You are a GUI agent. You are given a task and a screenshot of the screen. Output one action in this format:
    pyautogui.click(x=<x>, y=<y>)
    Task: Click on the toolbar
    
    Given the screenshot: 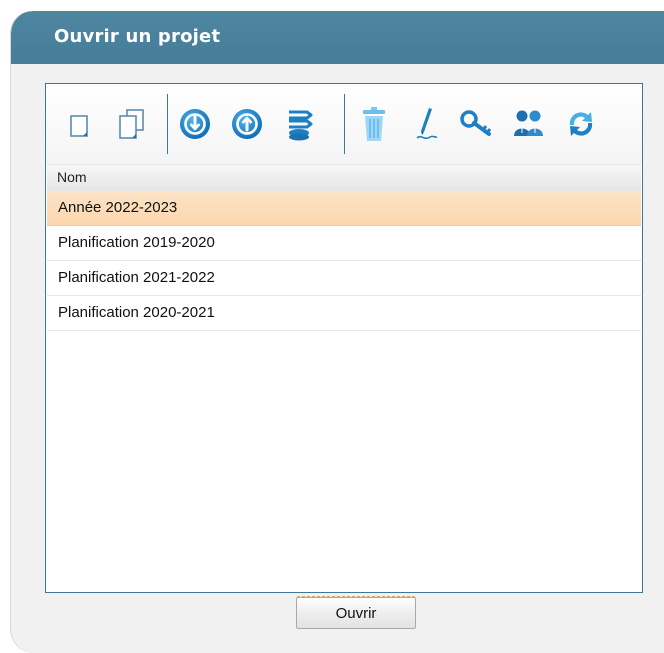 What is the action you would take?
    pyautogui.click(x=344, y=124)
    